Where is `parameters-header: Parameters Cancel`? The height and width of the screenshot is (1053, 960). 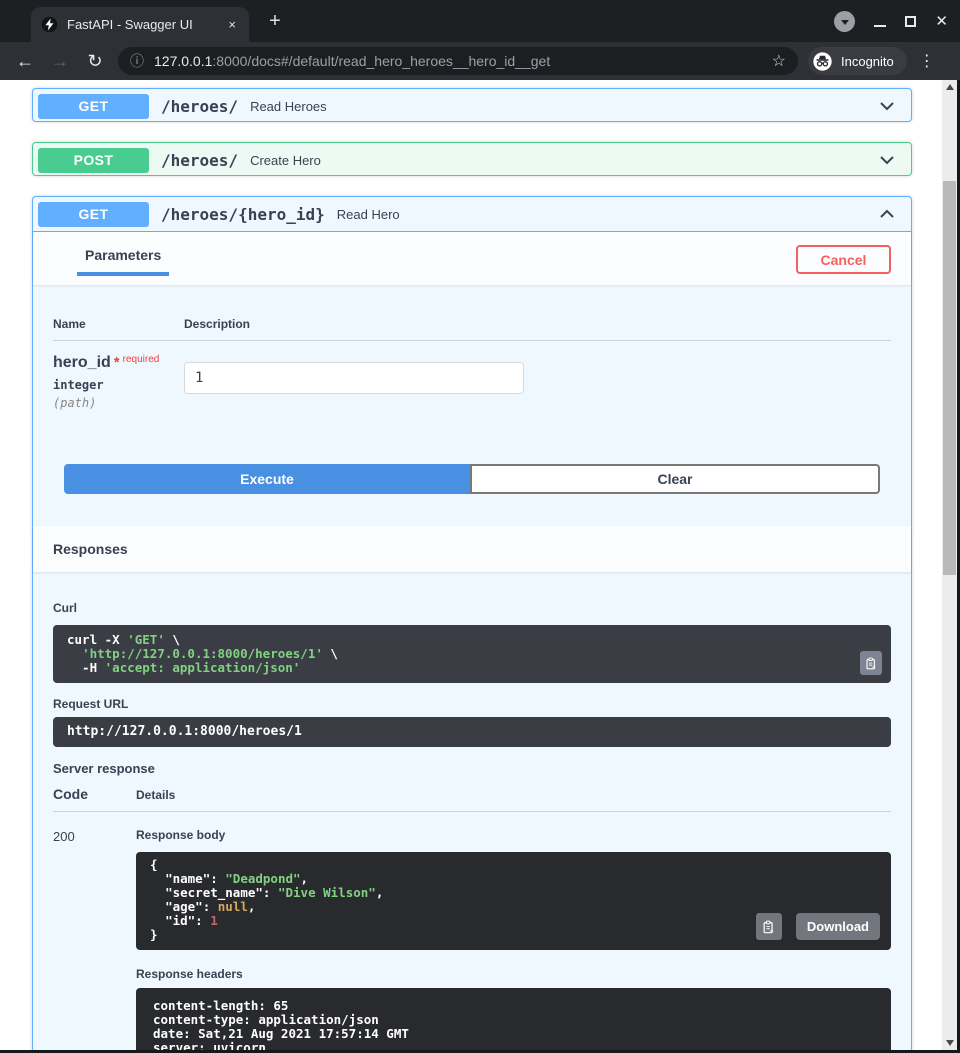 parameters-header: Parameters Cancel is located at coordinates (472, 258).